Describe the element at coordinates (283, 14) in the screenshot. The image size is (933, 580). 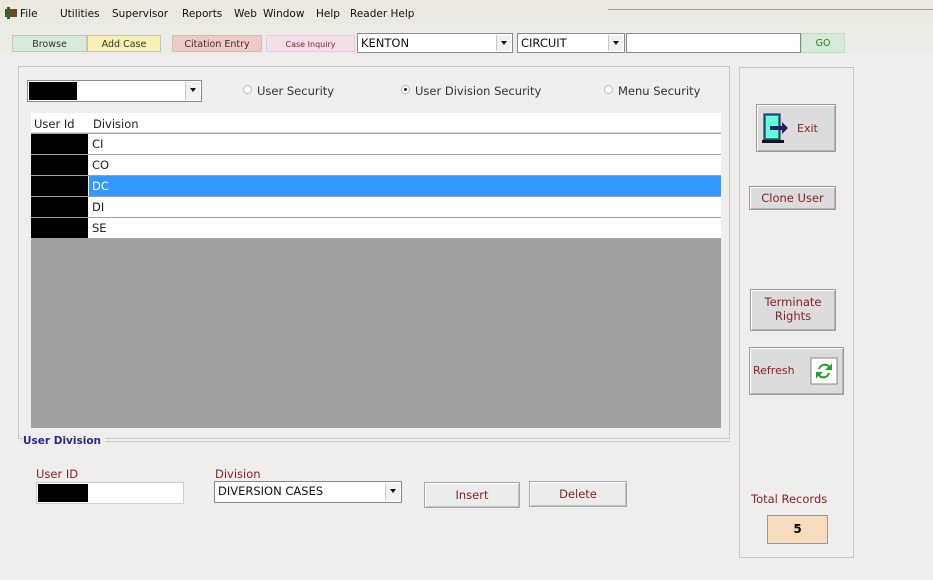
I see `menu-window: Window` at that location.